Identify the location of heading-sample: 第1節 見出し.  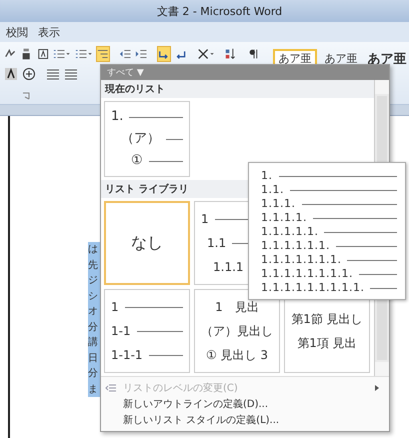
(327, 319).